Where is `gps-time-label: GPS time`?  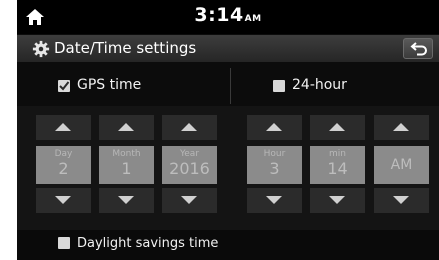
gps-time-label: GPS time is located at coordinates (109, 85).